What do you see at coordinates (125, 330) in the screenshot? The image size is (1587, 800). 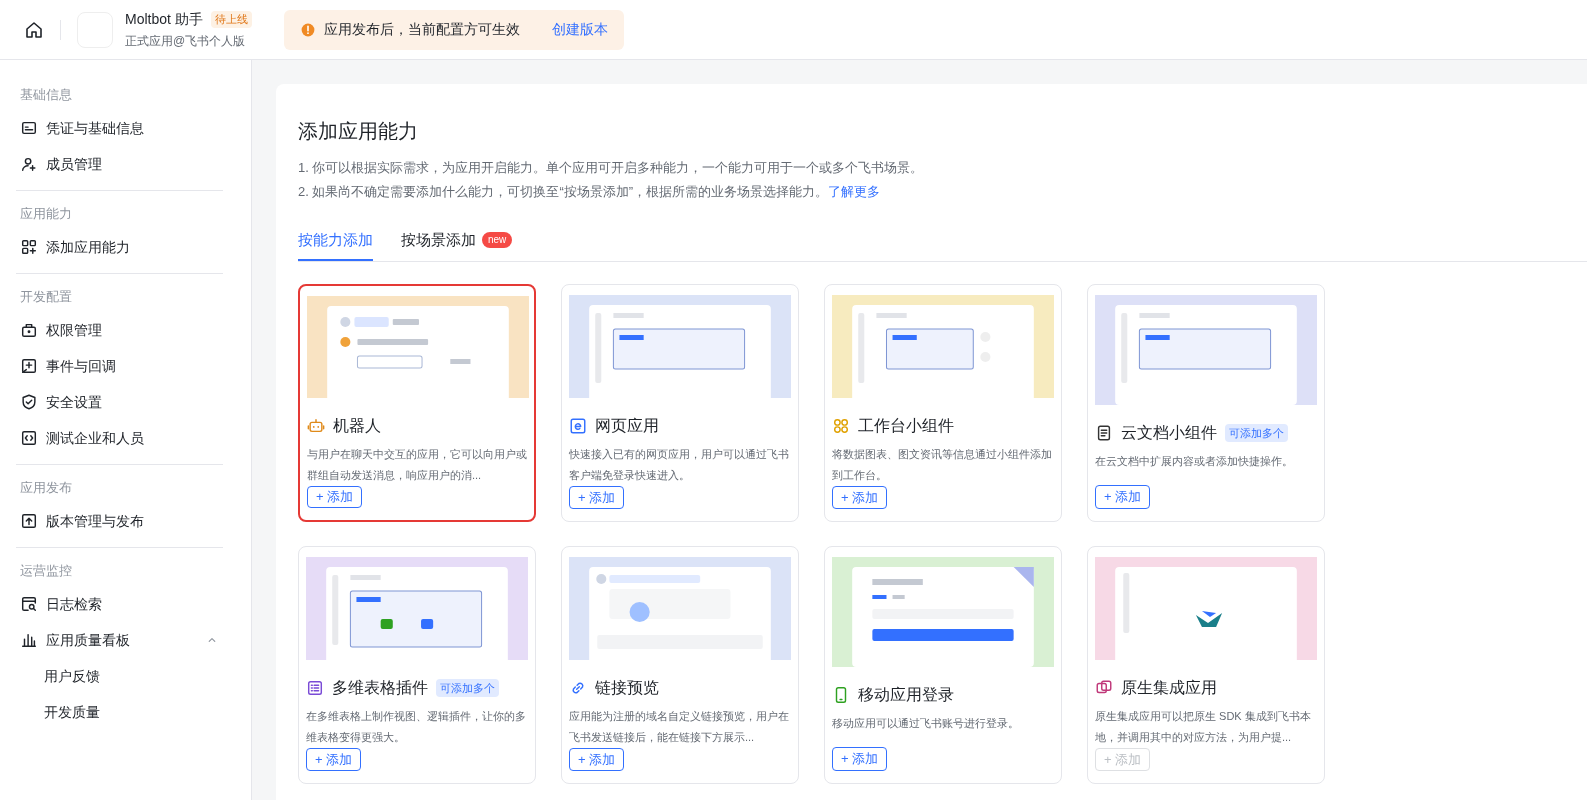 I see `sidebar-item: 权限管理` at bounding box center [125, 330].